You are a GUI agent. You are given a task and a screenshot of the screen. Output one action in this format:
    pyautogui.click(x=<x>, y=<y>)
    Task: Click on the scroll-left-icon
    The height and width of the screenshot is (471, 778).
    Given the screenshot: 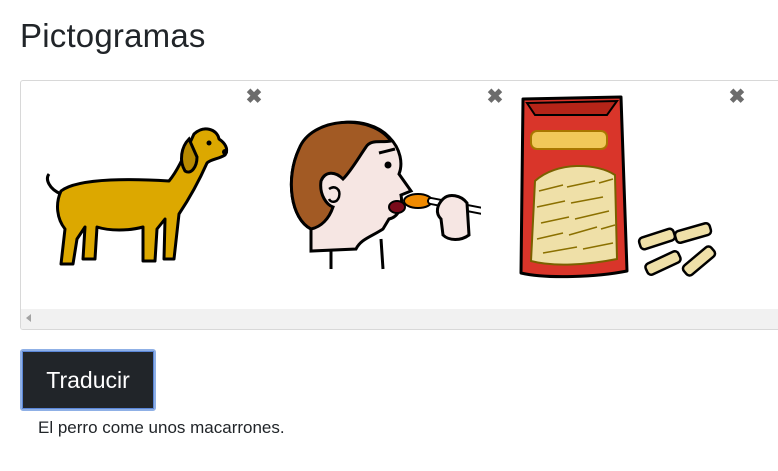 What is the action you would take?
    pyautogui.click(x=28, y=318)
    